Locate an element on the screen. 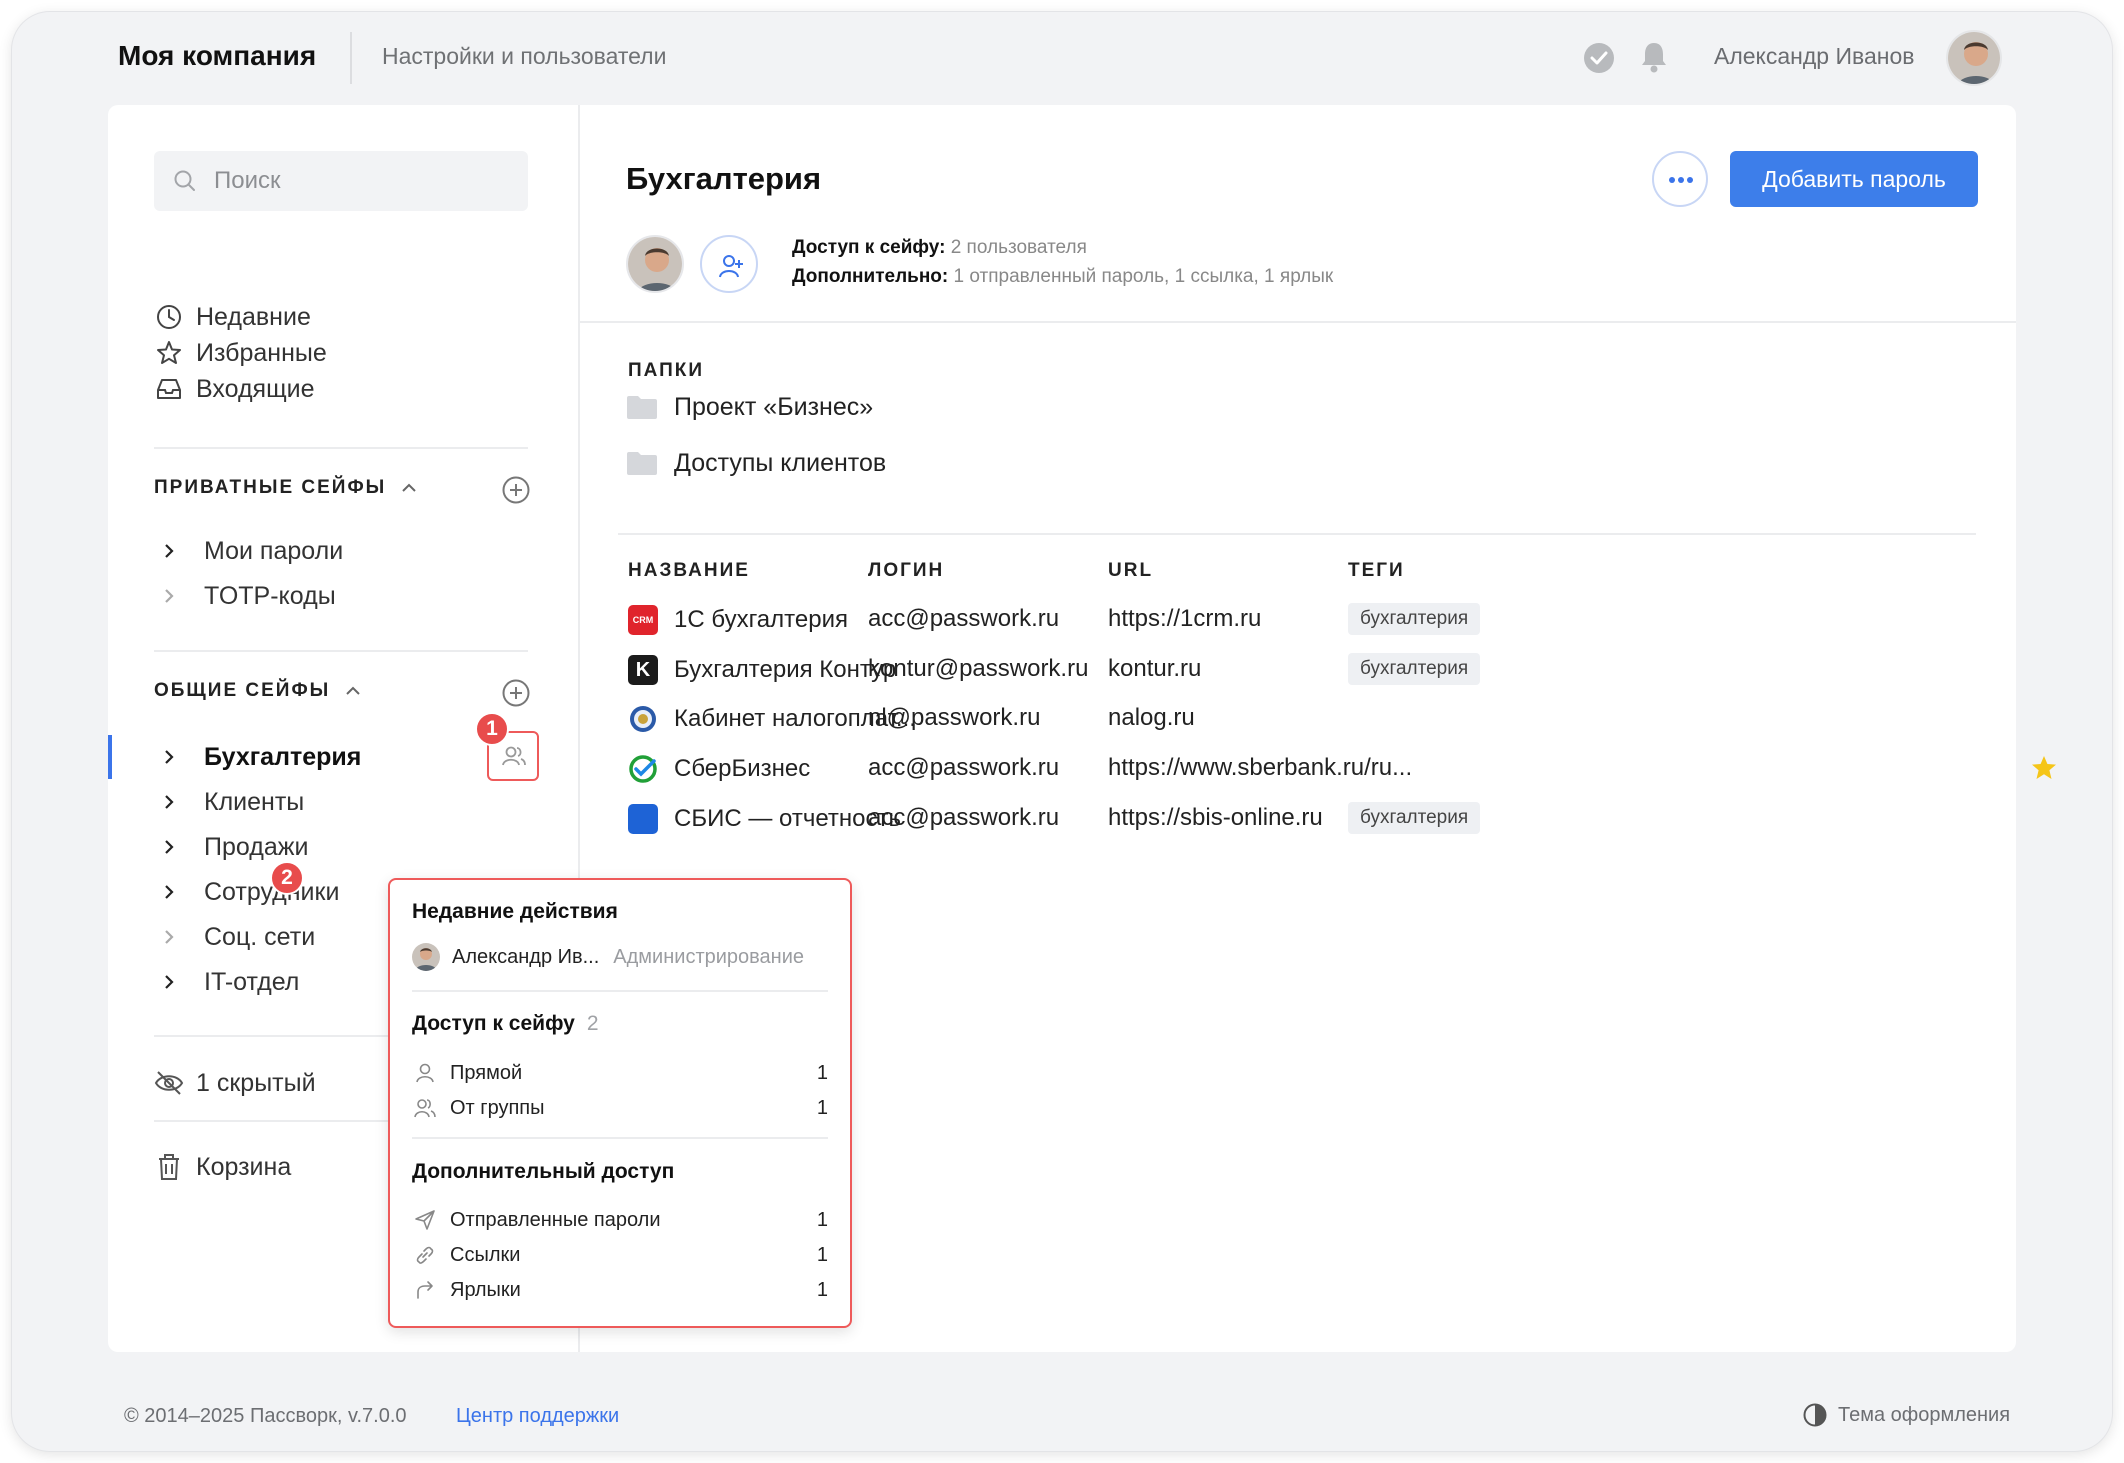 The height and width of the screenshot is (1463, 2124). access-value: 2 пользователя is located at coordinates (1019, 247).